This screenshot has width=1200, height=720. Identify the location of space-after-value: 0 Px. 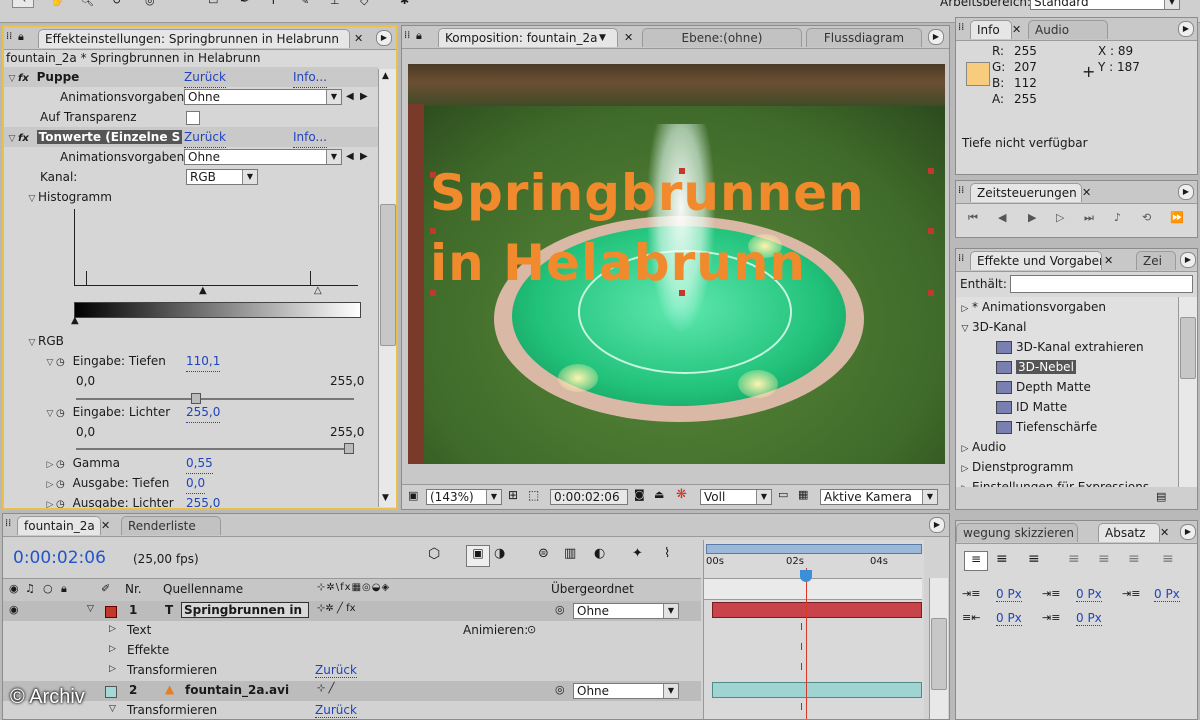
(1089, 618).